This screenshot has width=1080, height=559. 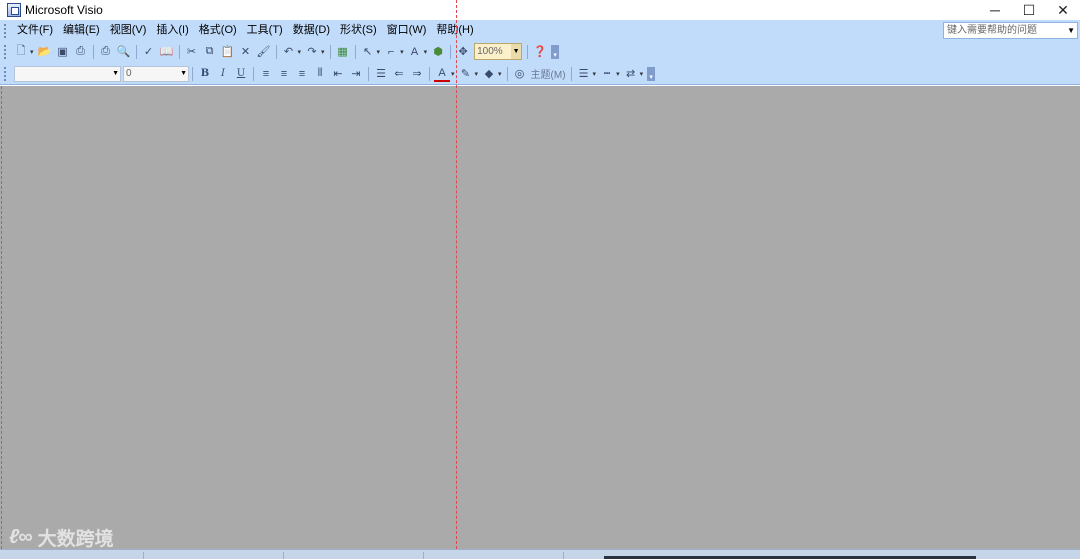 I want to click on text-tool-icon: A, so click(x=415, y=52).